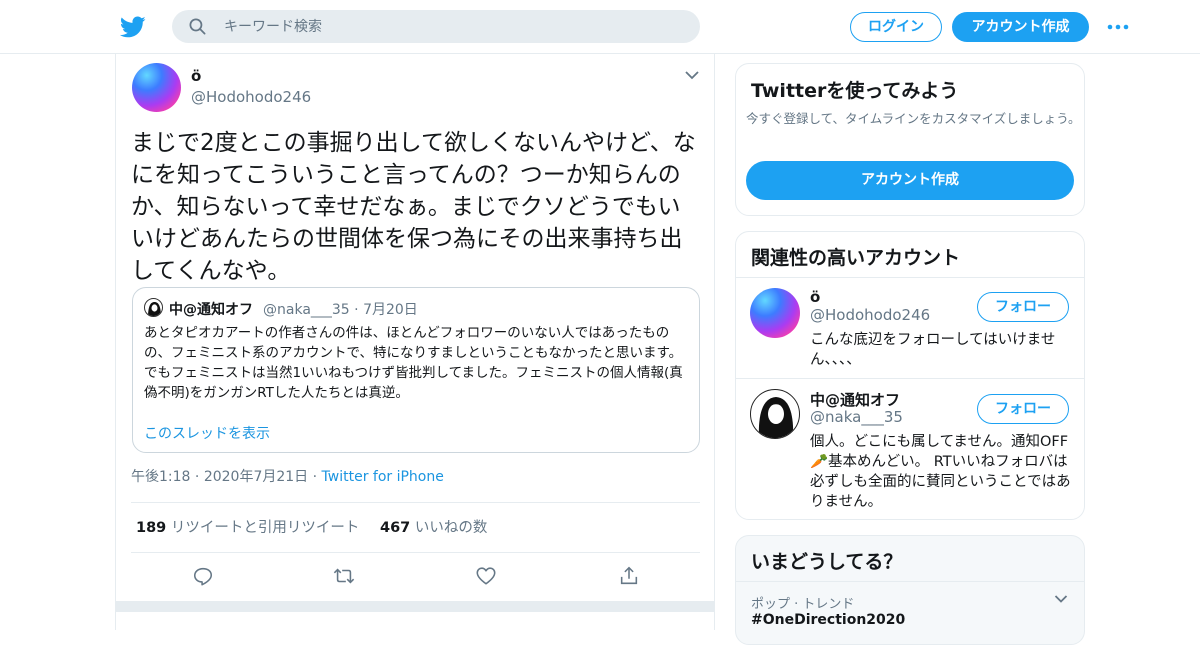 The height and width of the screenshot is (645, 1200). Describe the element at coordinates (870, 315) in the screenshot. I see `account-handle: @Hodohodo246` at that location.